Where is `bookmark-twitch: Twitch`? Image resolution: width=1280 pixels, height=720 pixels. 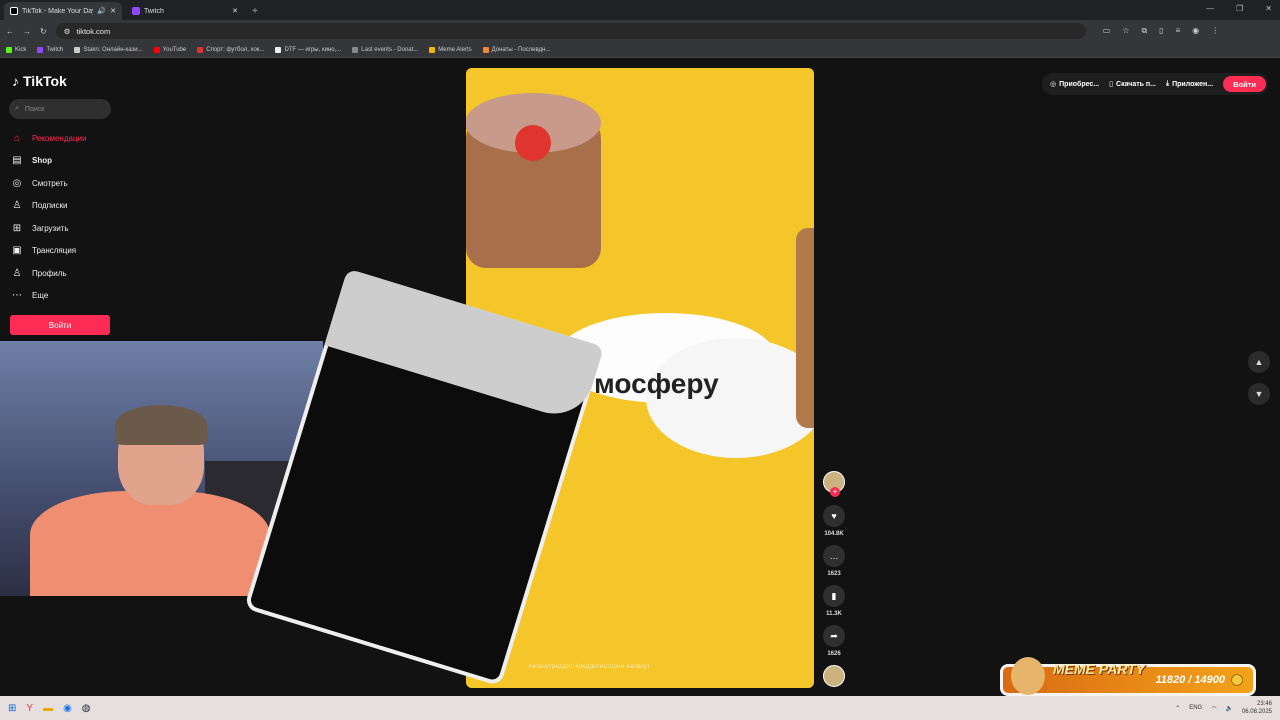 bookmark-twitch: Twitch is located at coordinates (50, 49).